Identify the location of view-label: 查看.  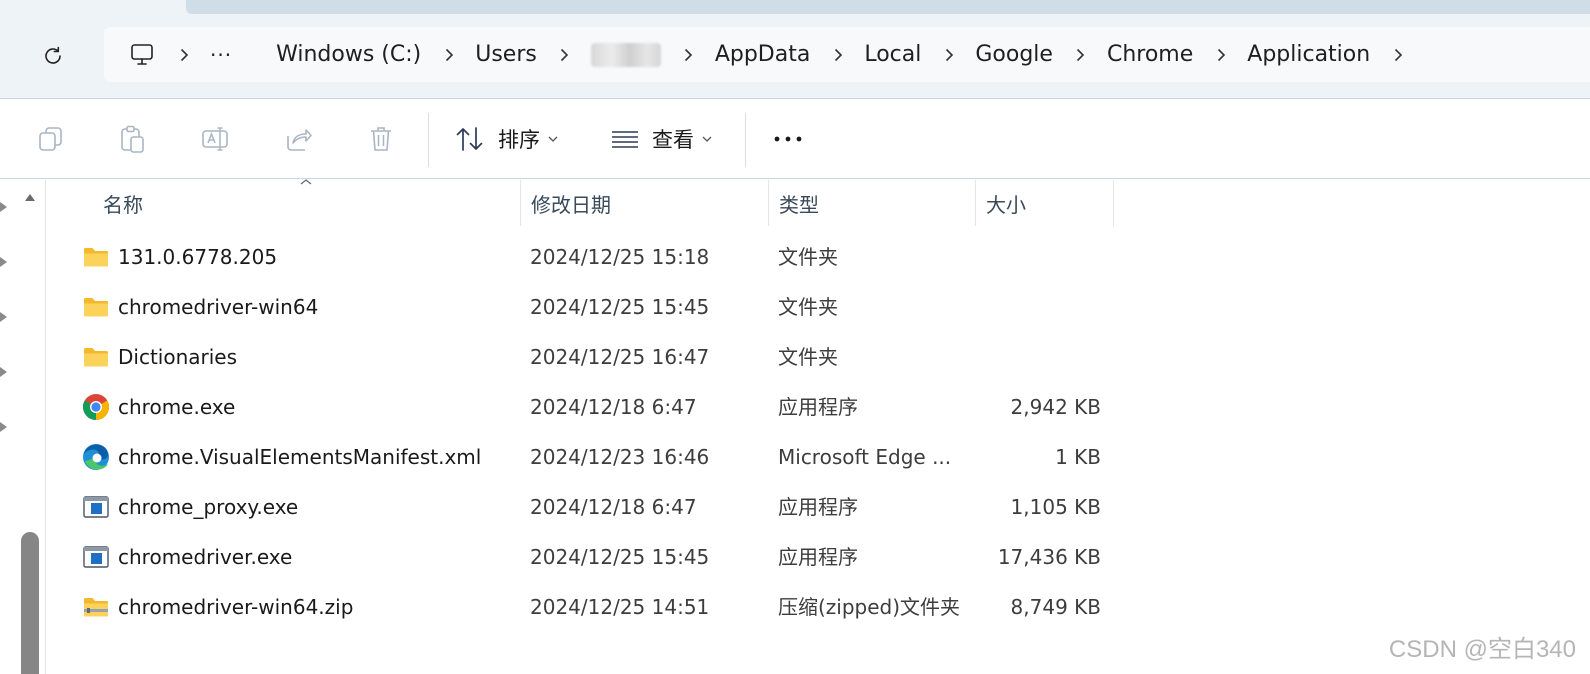
(673, 140).